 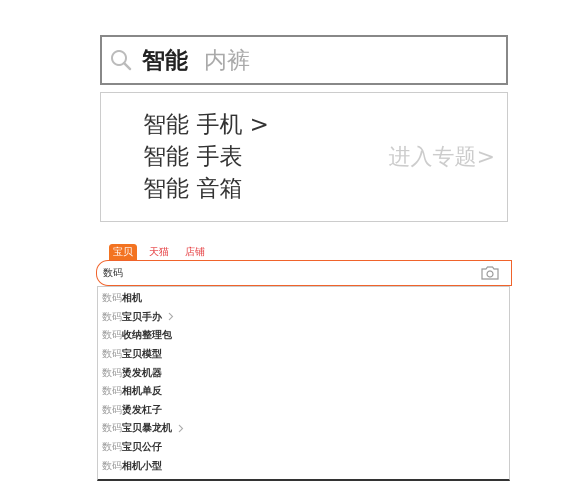 I want to click on suggestion-item: 数码相机小型, so click(x=132, y=465).